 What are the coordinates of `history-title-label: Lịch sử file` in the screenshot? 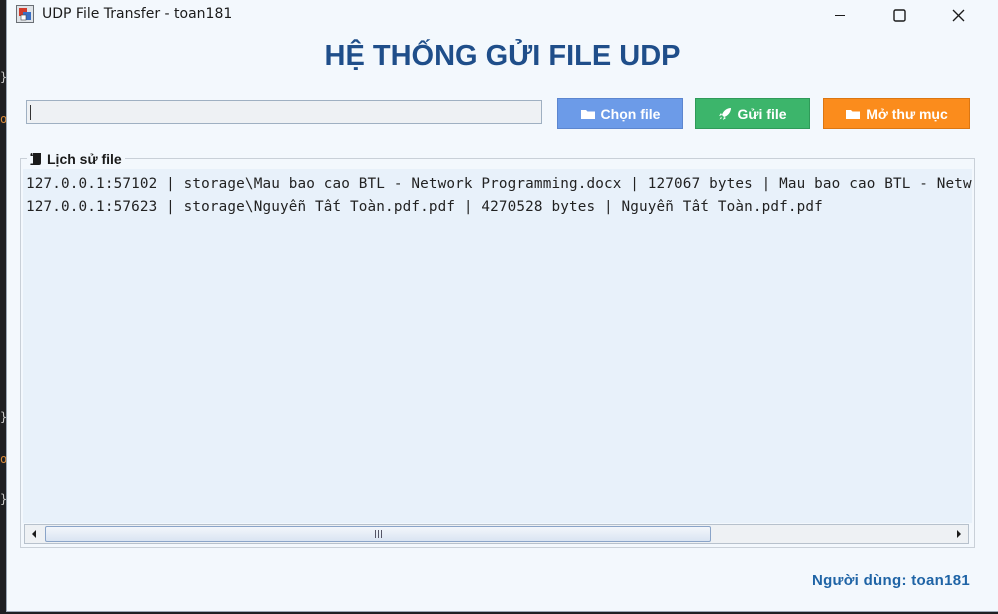 It's located at (84, 159).